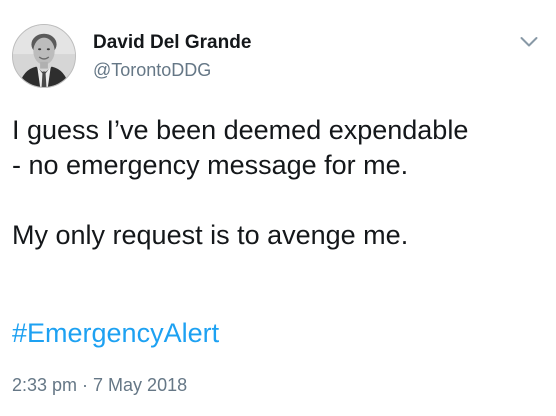  Describe the element at coordinates (529, 42) in the screenshot. I see `chevron-down-icon` at that location.